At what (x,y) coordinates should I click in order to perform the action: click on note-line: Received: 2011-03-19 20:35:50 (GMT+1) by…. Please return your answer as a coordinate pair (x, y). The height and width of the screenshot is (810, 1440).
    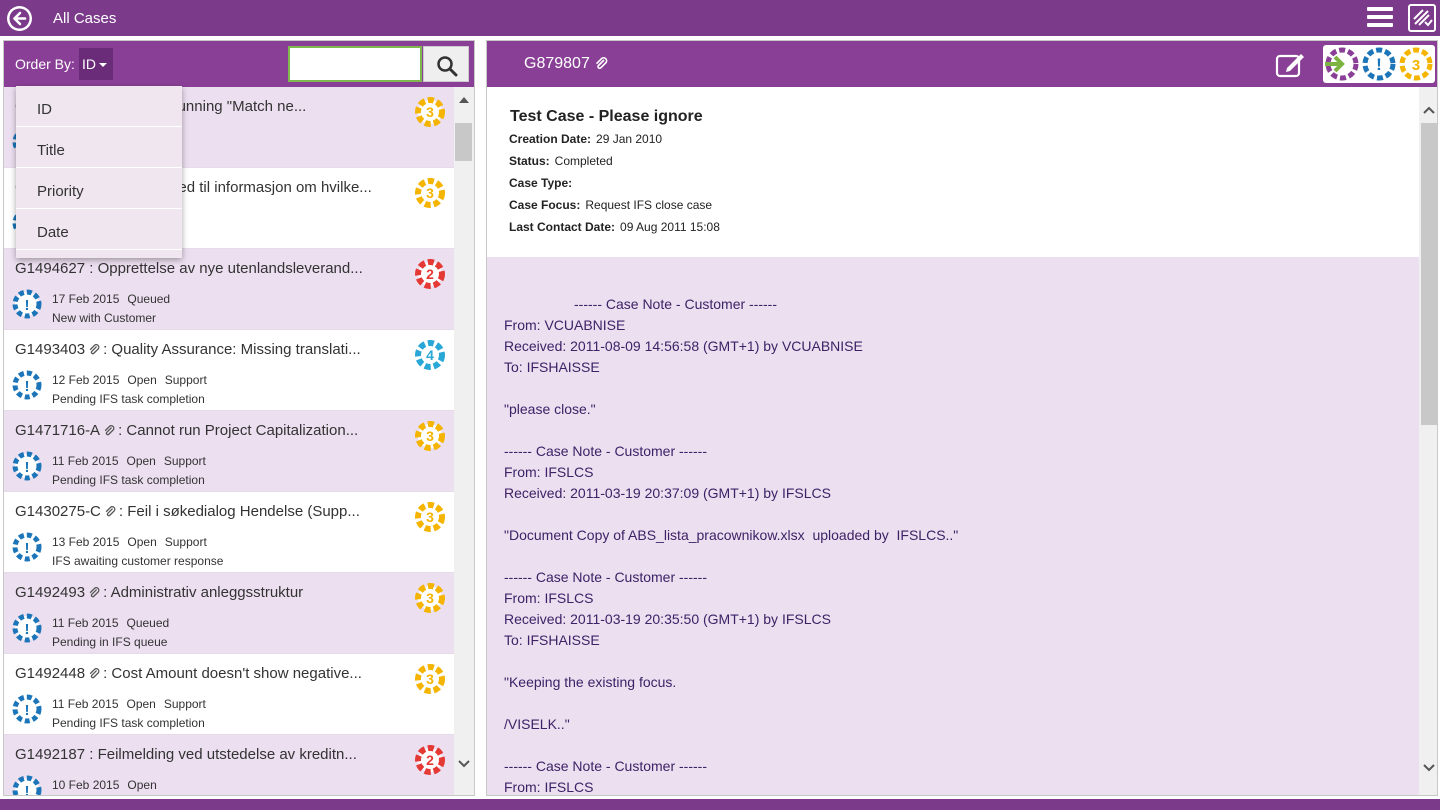
    Looking at the image, I should click on (667, 619).